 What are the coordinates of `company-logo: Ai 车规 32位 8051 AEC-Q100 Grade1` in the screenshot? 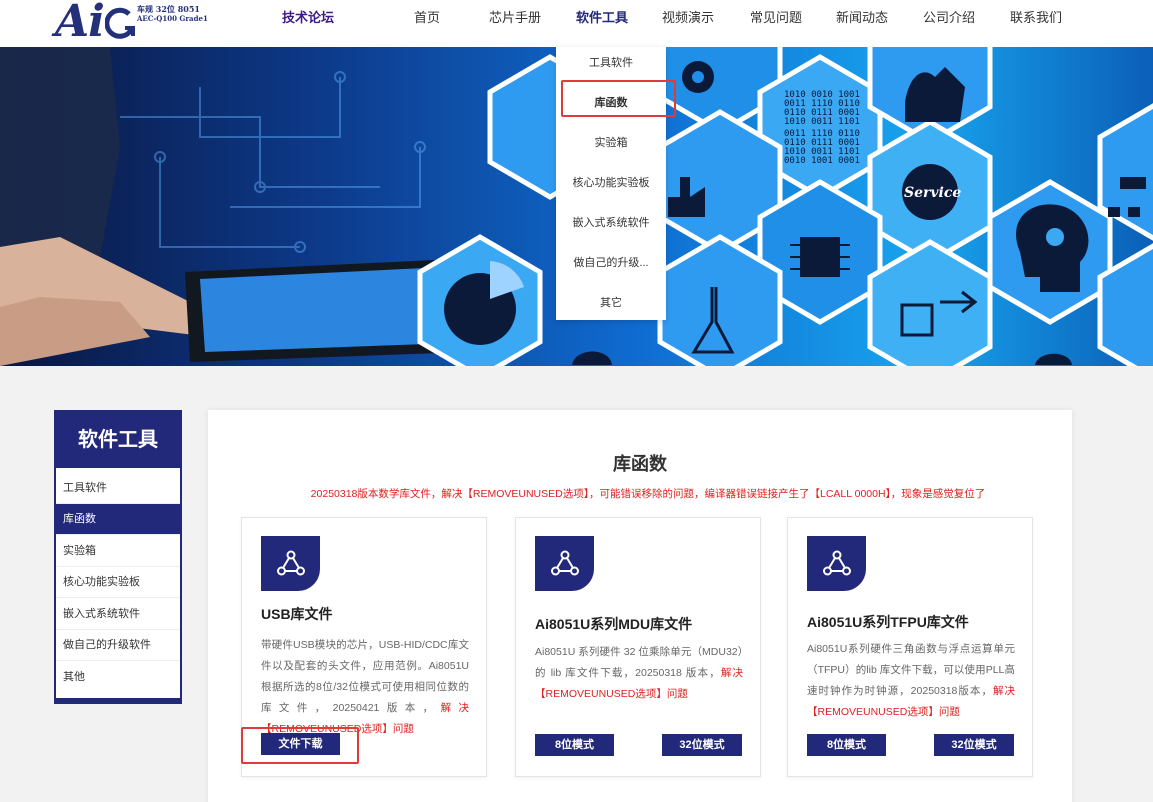 It's located at (135, 23).